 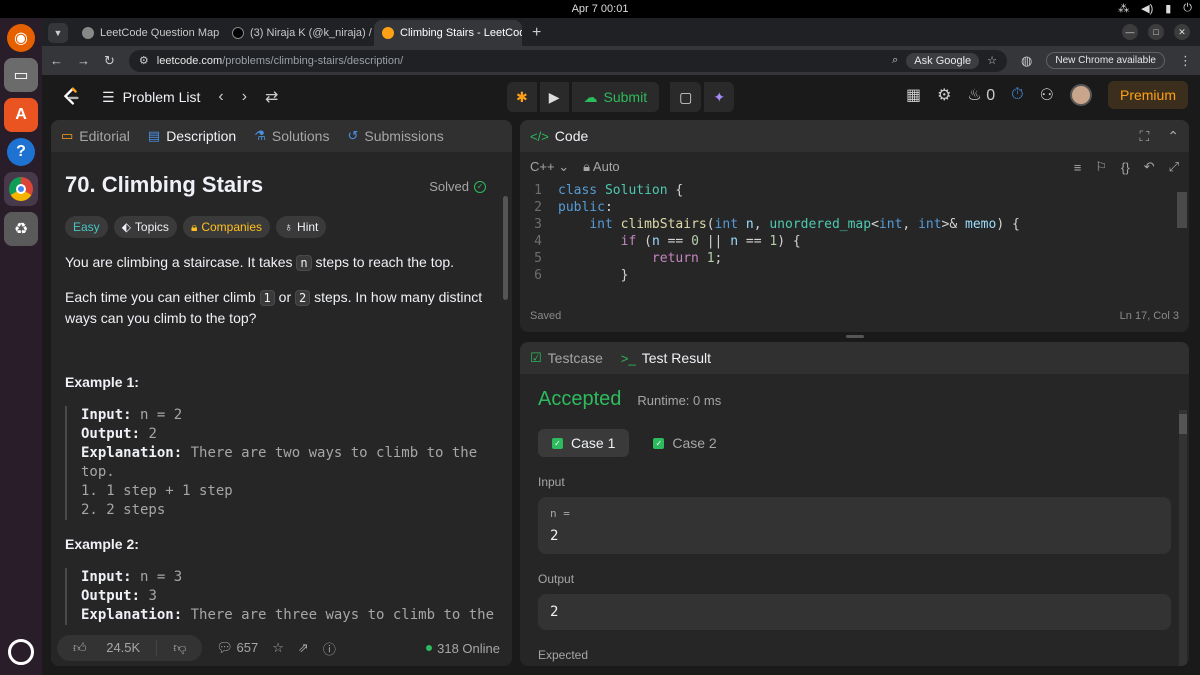 I want to click on back-icon: ←, so click(x=56, y=60).